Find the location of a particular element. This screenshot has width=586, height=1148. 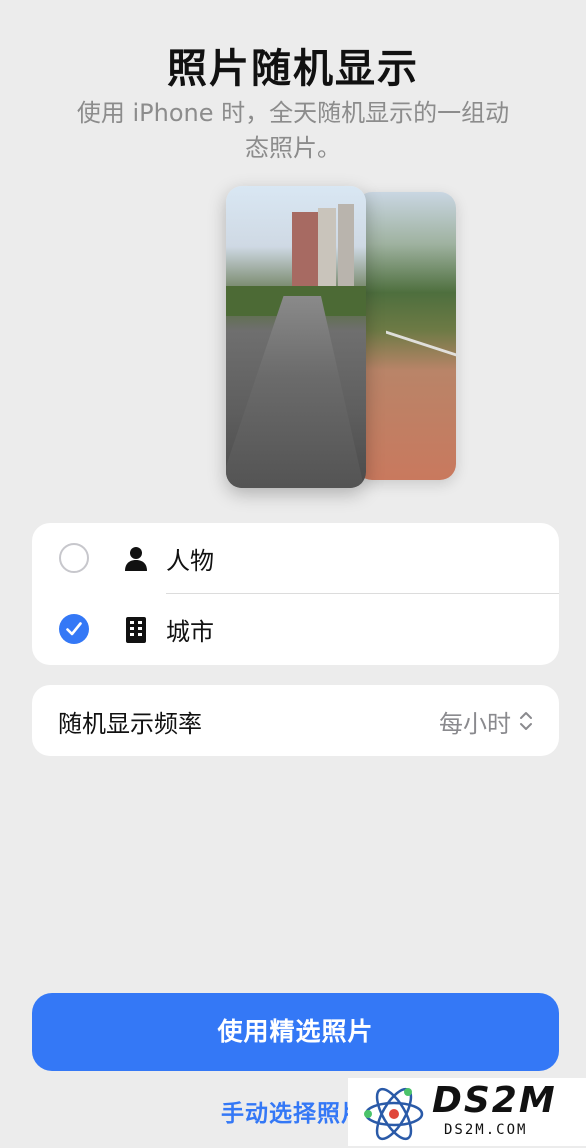

use-featured-photos-button: 使用精选照片 is located at coordinates (295, 1032).